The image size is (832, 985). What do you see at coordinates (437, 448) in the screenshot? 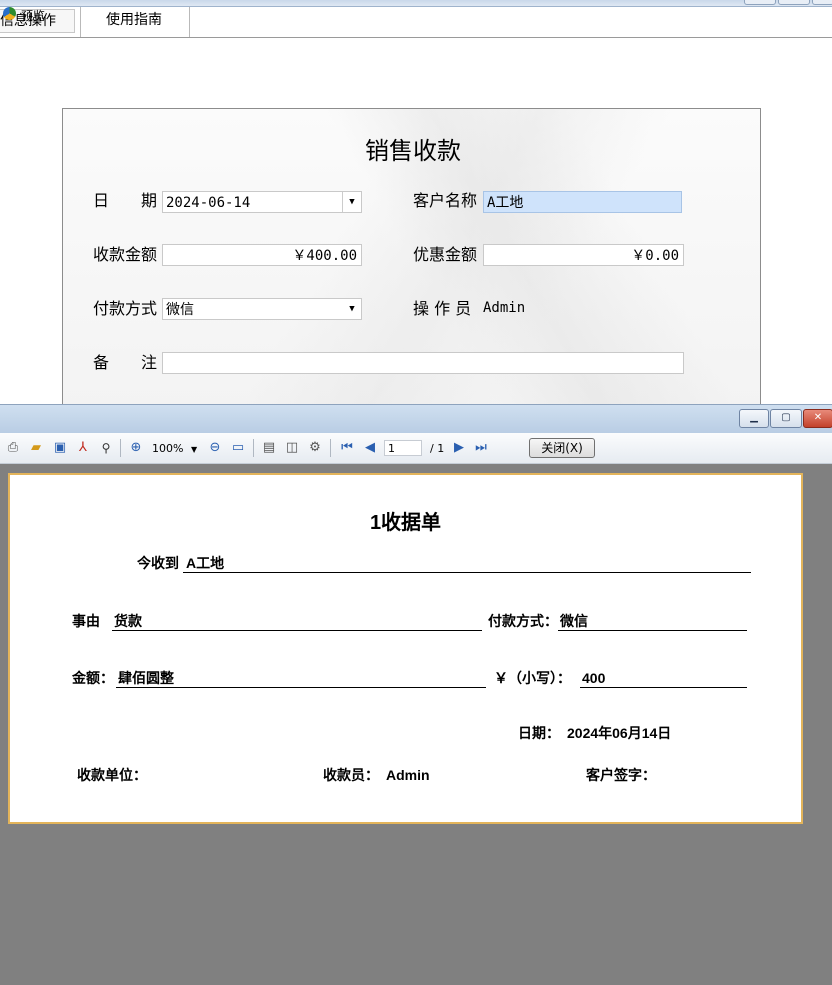
I see `page-total: / 1` at bounding box center [437, 448].